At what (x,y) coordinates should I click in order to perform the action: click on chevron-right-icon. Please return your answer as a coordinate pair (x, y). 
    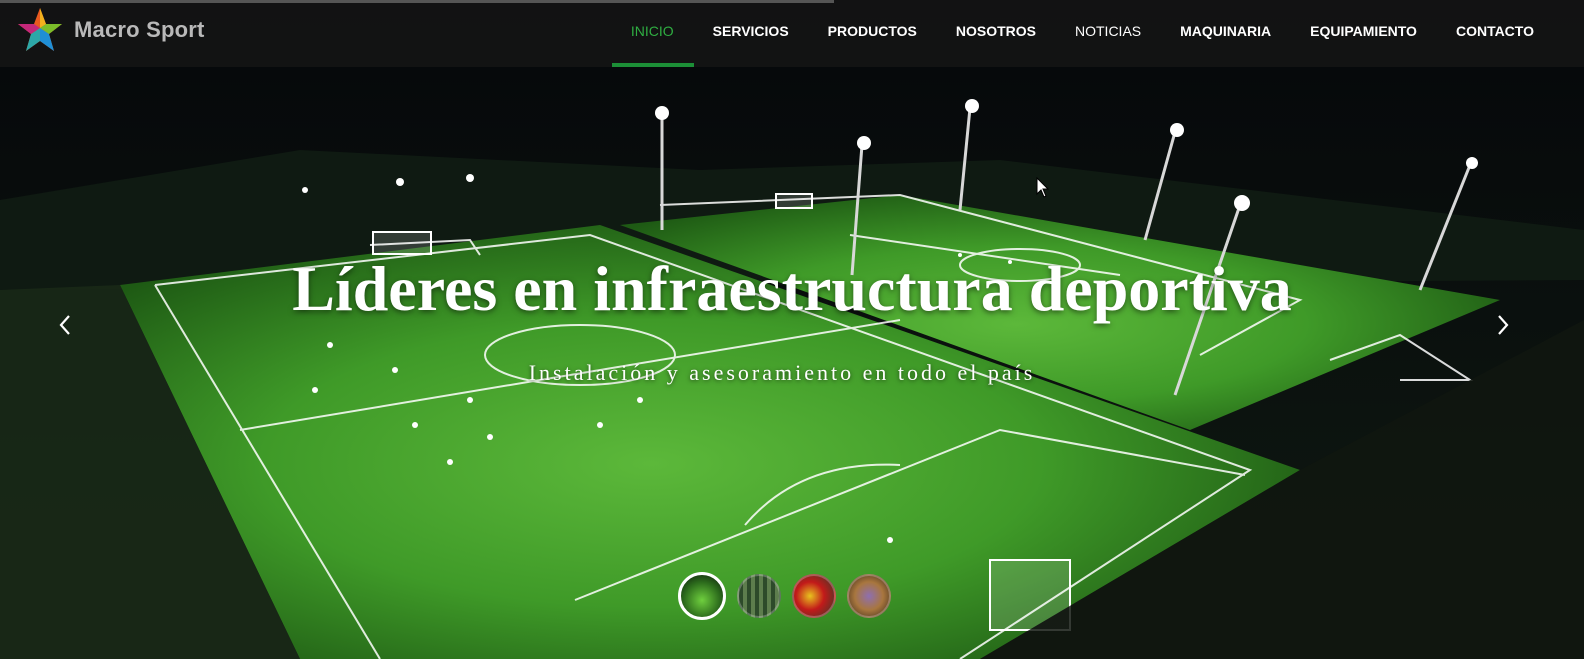
    Looking at the image, I should click on (1503, 325).